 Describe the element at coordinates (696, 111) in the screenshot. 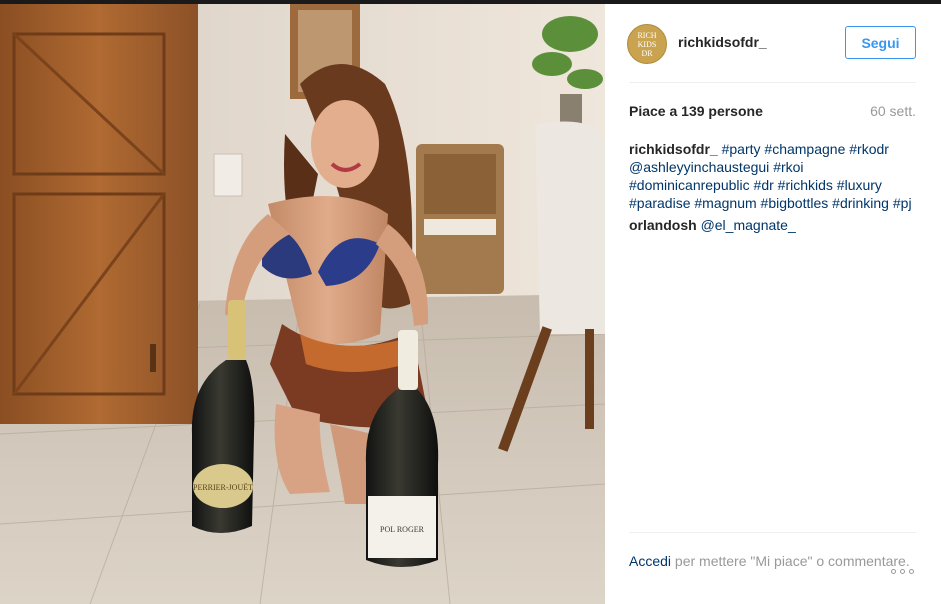

I see `likes-count: Piace a 139 persone` at that location.